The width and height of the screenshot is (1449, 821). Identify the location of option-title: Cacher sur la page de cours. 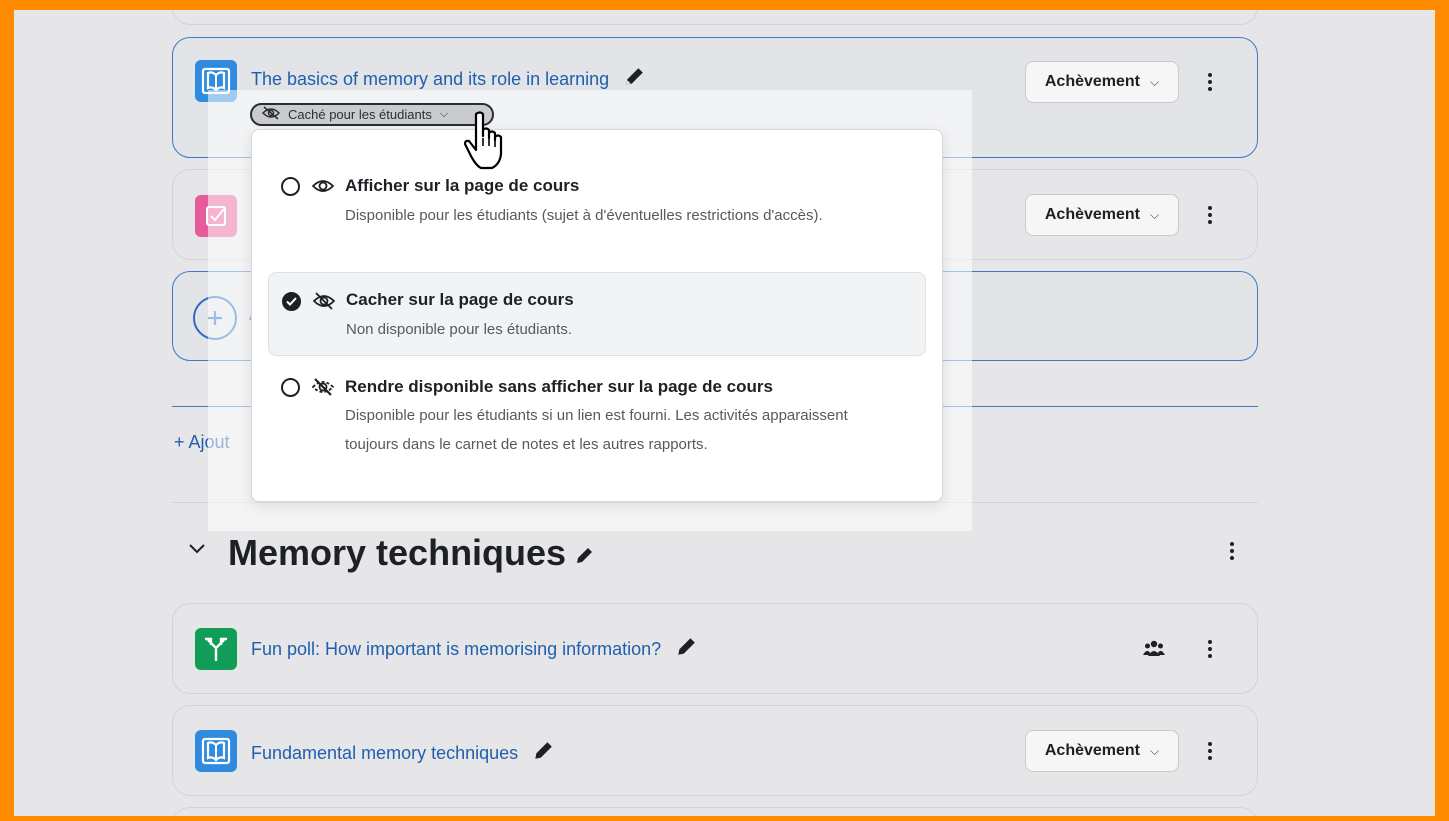
(460, 299).